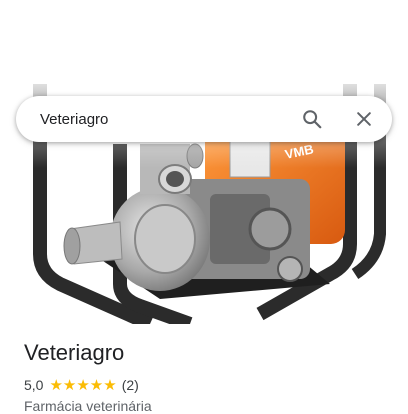  I want to click on star-rating-icons: ★★★★★, so click(83, 385).